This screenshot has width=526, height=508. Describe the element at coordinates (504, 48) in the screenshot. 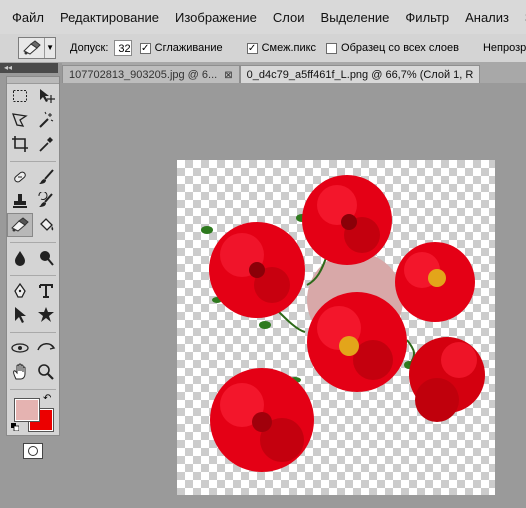

I see `opacity-label: Непрозрачно` at that location.